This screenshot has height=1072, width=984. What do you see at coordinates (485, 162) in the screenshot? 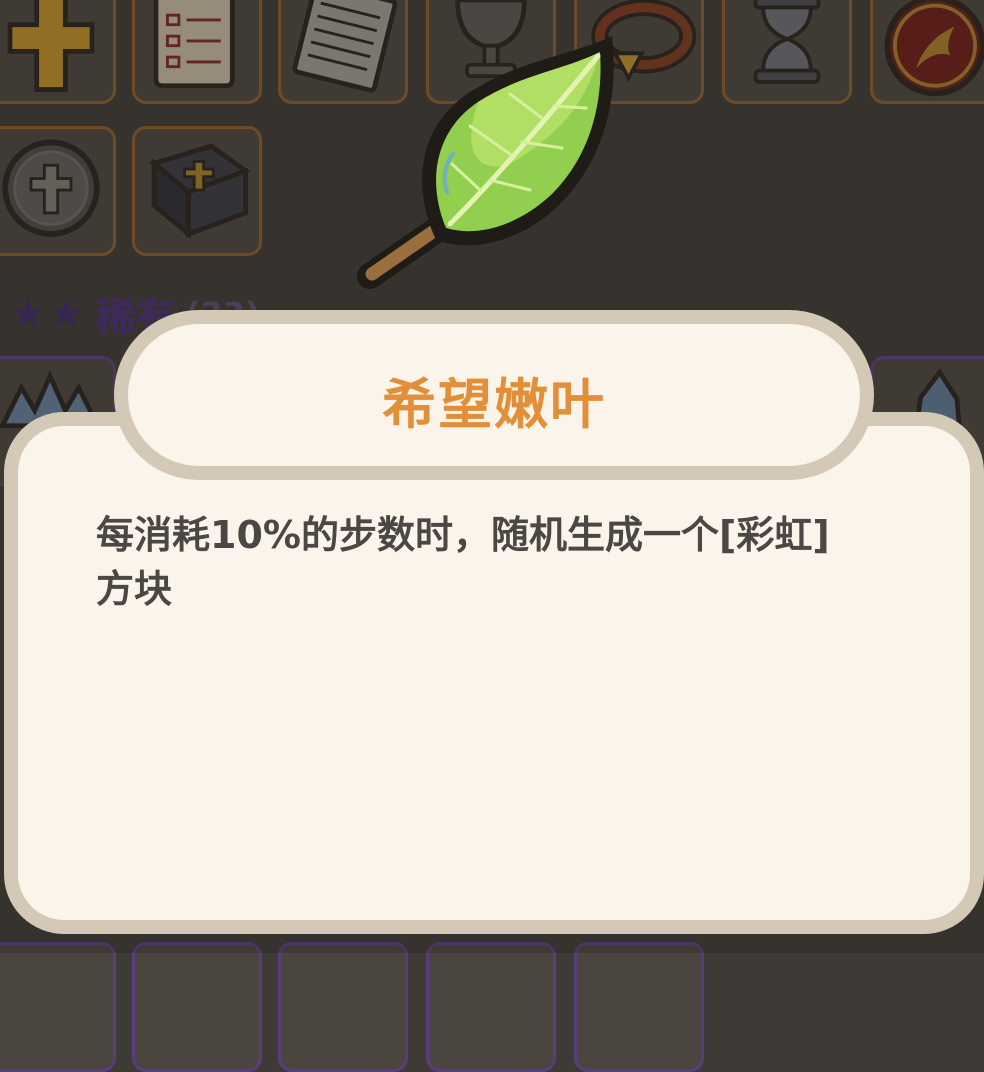
I see `leaf-icon` at bounding box center [485, 162].